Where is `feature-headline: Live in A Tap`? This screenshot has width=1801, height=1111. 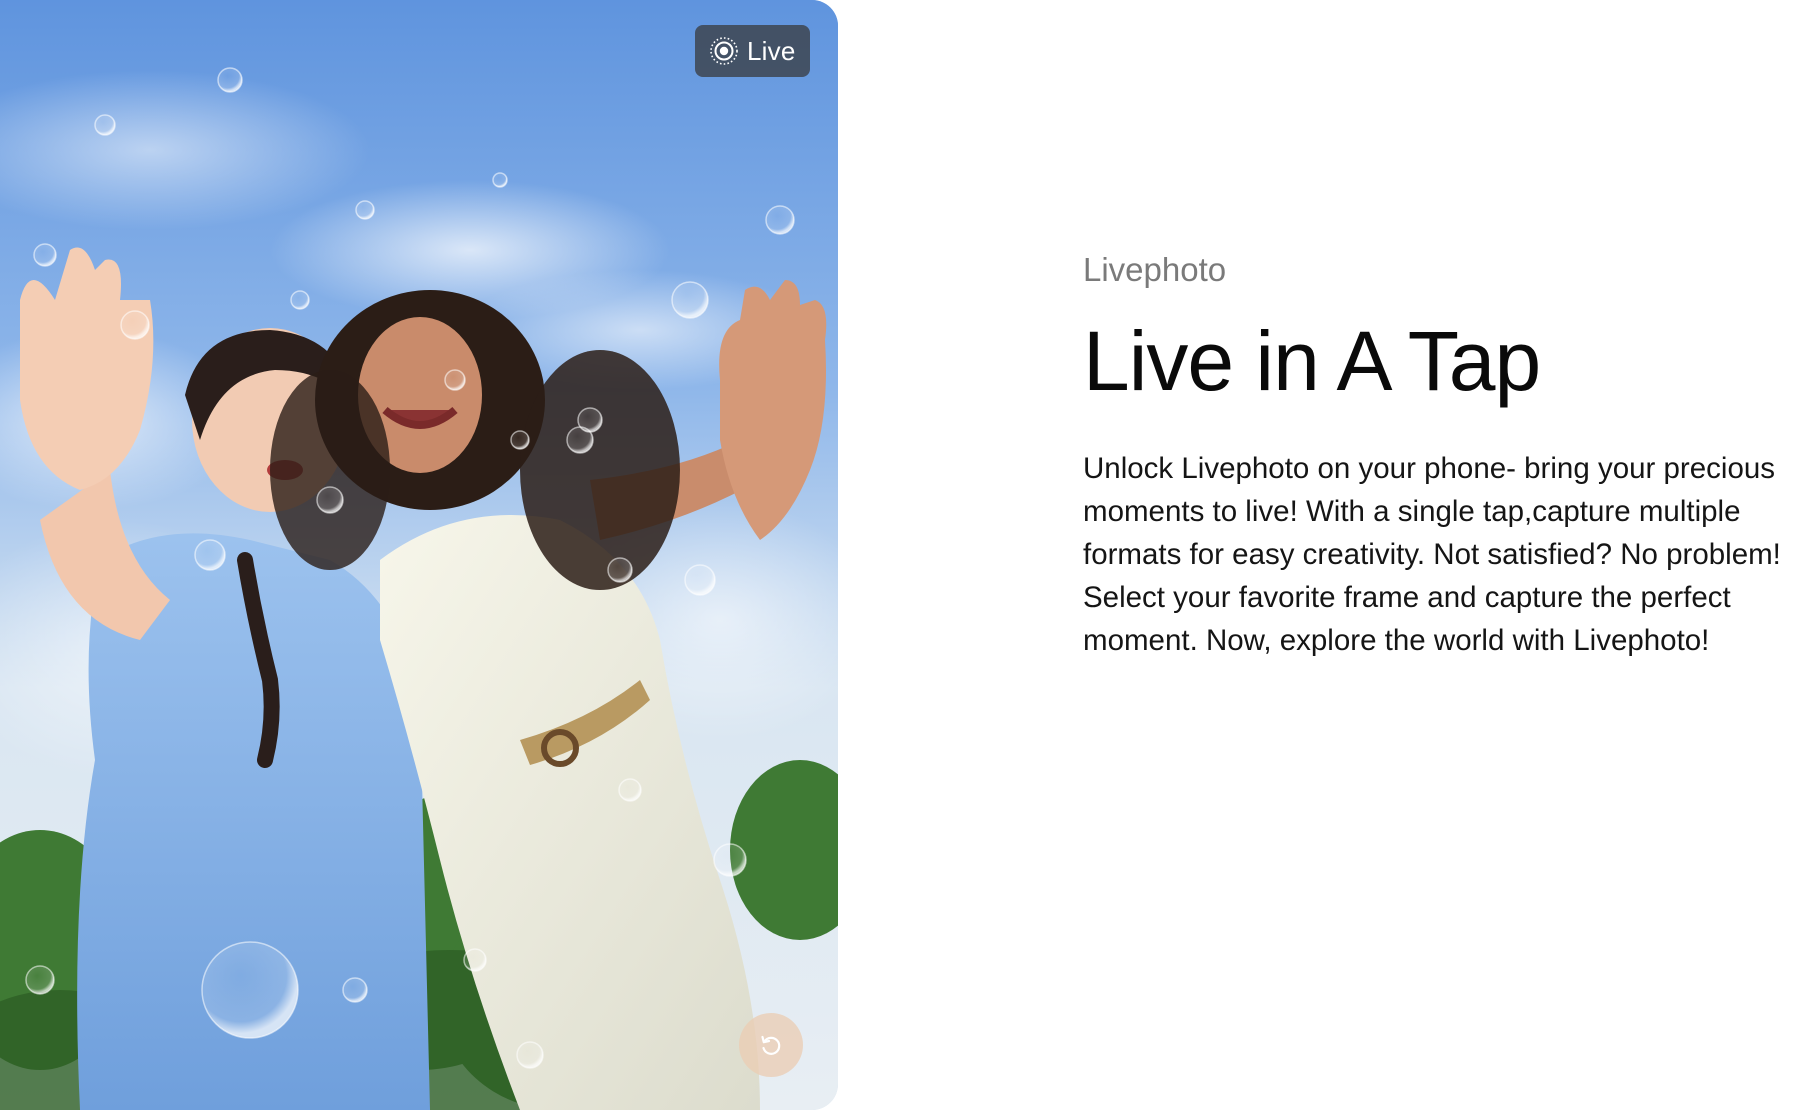
feature-headline: Live in A Tap is located at coordinates (1312, 360).